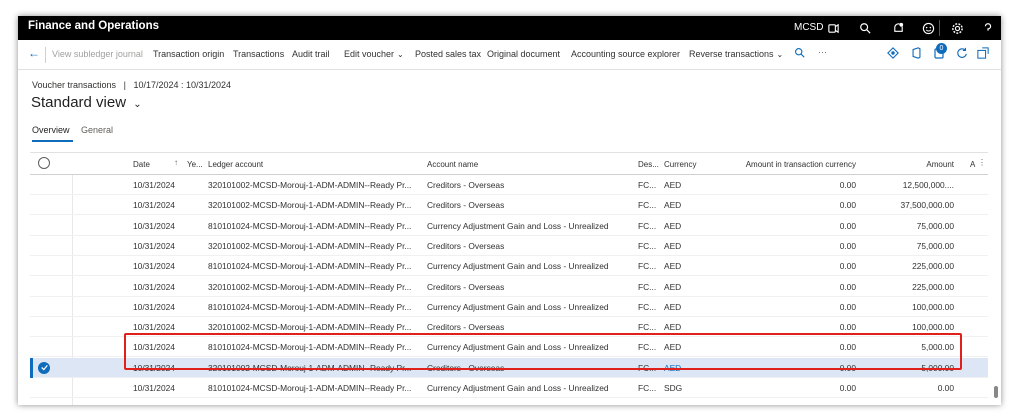  I want to click on notifications-icon, so click(898, 28).